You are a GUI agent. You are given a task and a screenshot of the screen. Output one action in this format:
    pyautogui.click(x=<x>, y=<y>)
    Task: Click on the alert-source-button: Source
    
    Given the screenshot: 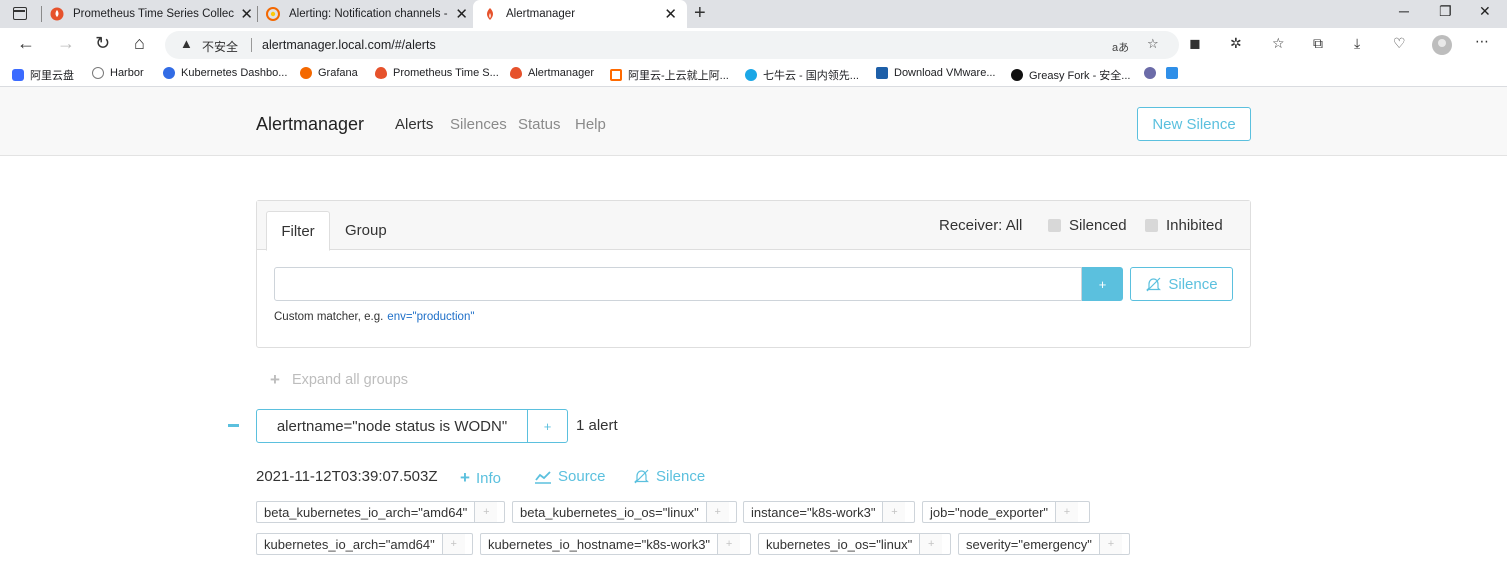 What is the action you would take?
    pyautogui.click(x=570, y=476)
    